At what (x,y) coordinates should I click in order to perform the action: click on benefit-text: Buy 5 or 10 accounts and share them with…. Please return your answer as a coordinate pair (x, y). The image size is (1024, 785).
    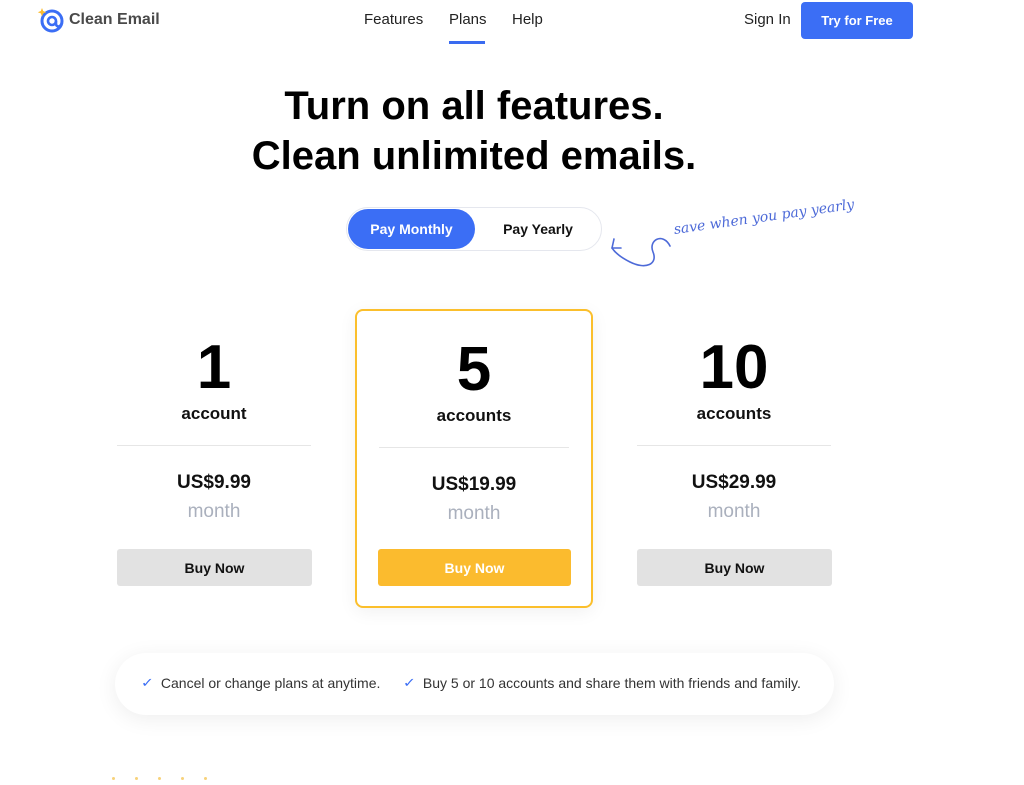
    Looking at the image, I should click on (611, 683).